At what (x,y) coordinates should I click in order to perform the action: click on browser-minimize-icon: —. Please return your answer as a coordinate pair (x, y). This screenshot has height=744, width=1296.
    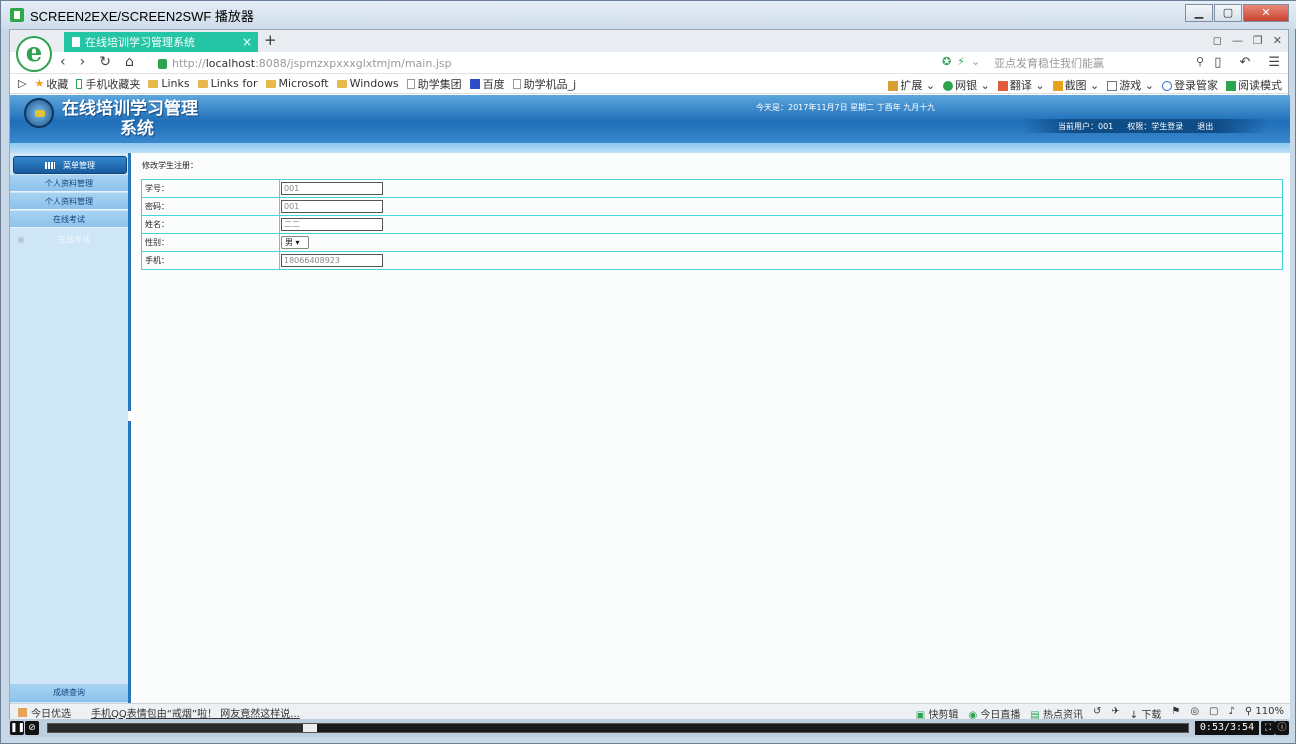
    Looking at the image, I should click on (1237, 40).